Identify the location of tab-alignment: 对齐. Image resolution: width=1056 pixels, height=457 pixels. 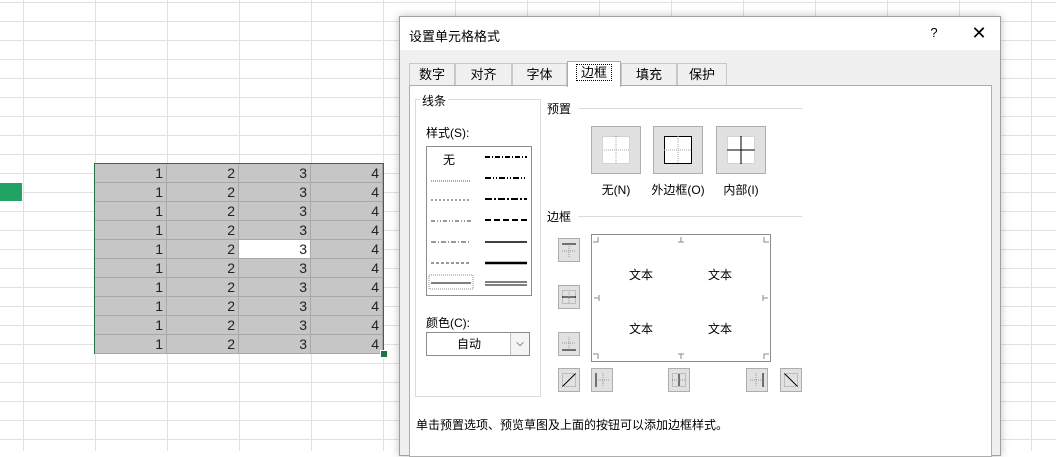
(483, 74).